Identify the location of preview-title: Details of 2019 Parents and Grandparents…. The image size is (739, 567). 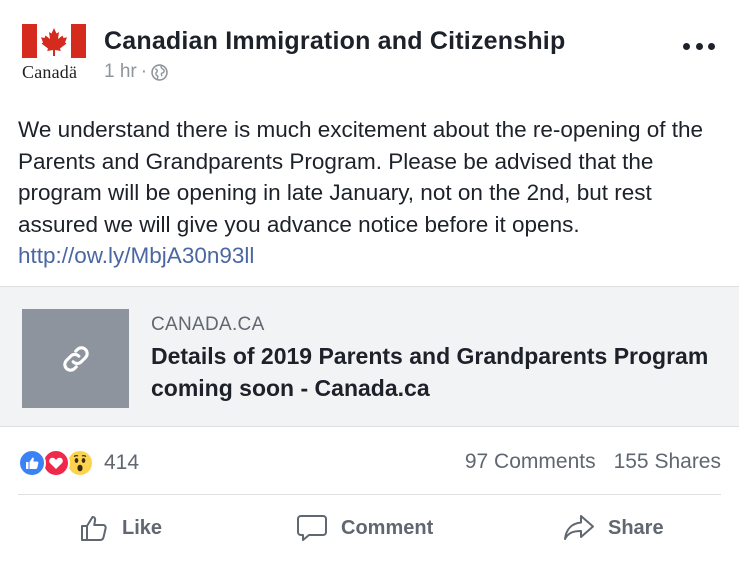
(436, 372).